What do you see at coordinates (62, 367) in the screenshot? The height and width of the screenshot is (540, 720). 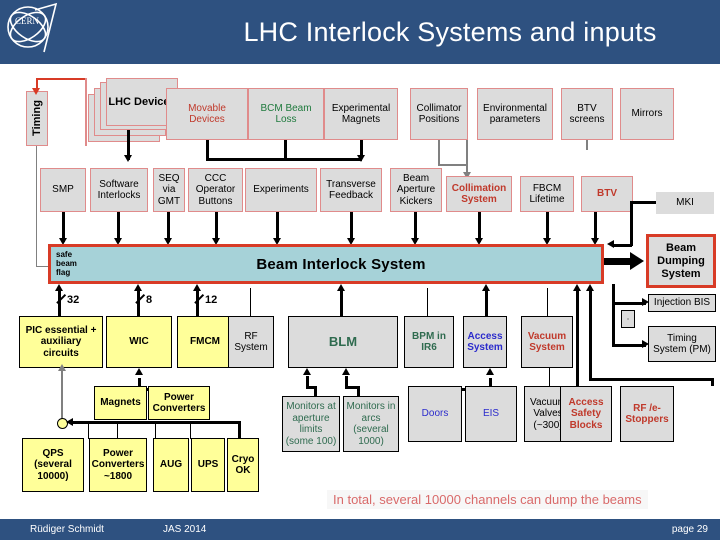 I see `arrowhead-pic-in` at bounding box center [62, 367].